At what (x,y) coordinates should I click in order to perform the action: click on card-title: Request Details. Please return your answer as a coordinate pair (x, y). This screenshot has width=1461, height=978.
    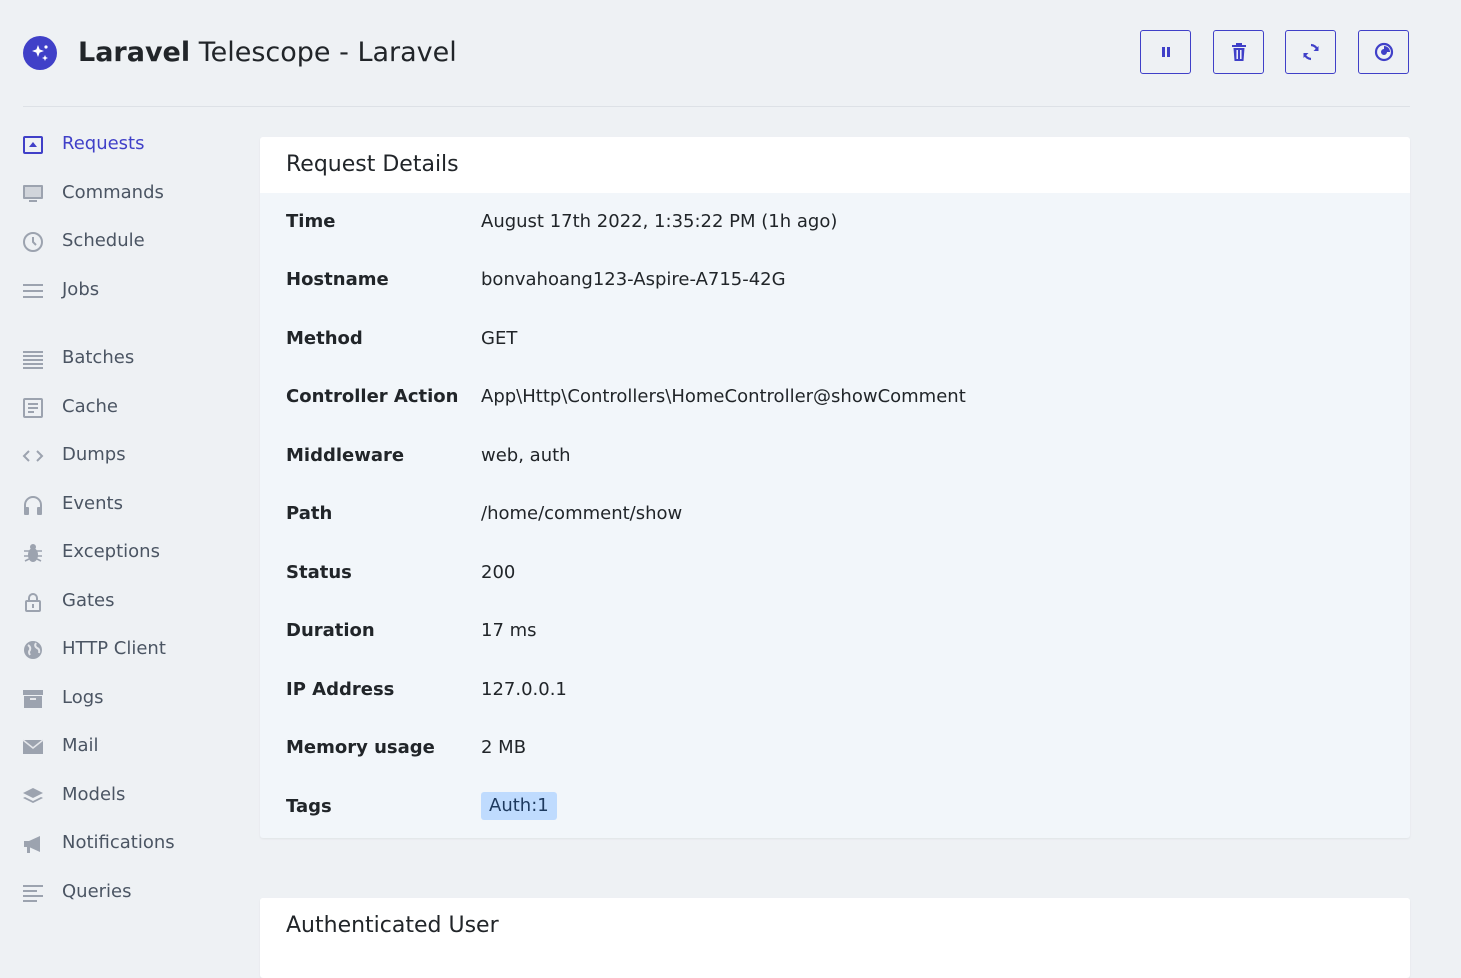
    Looking at the image, I should click on (372, 164).